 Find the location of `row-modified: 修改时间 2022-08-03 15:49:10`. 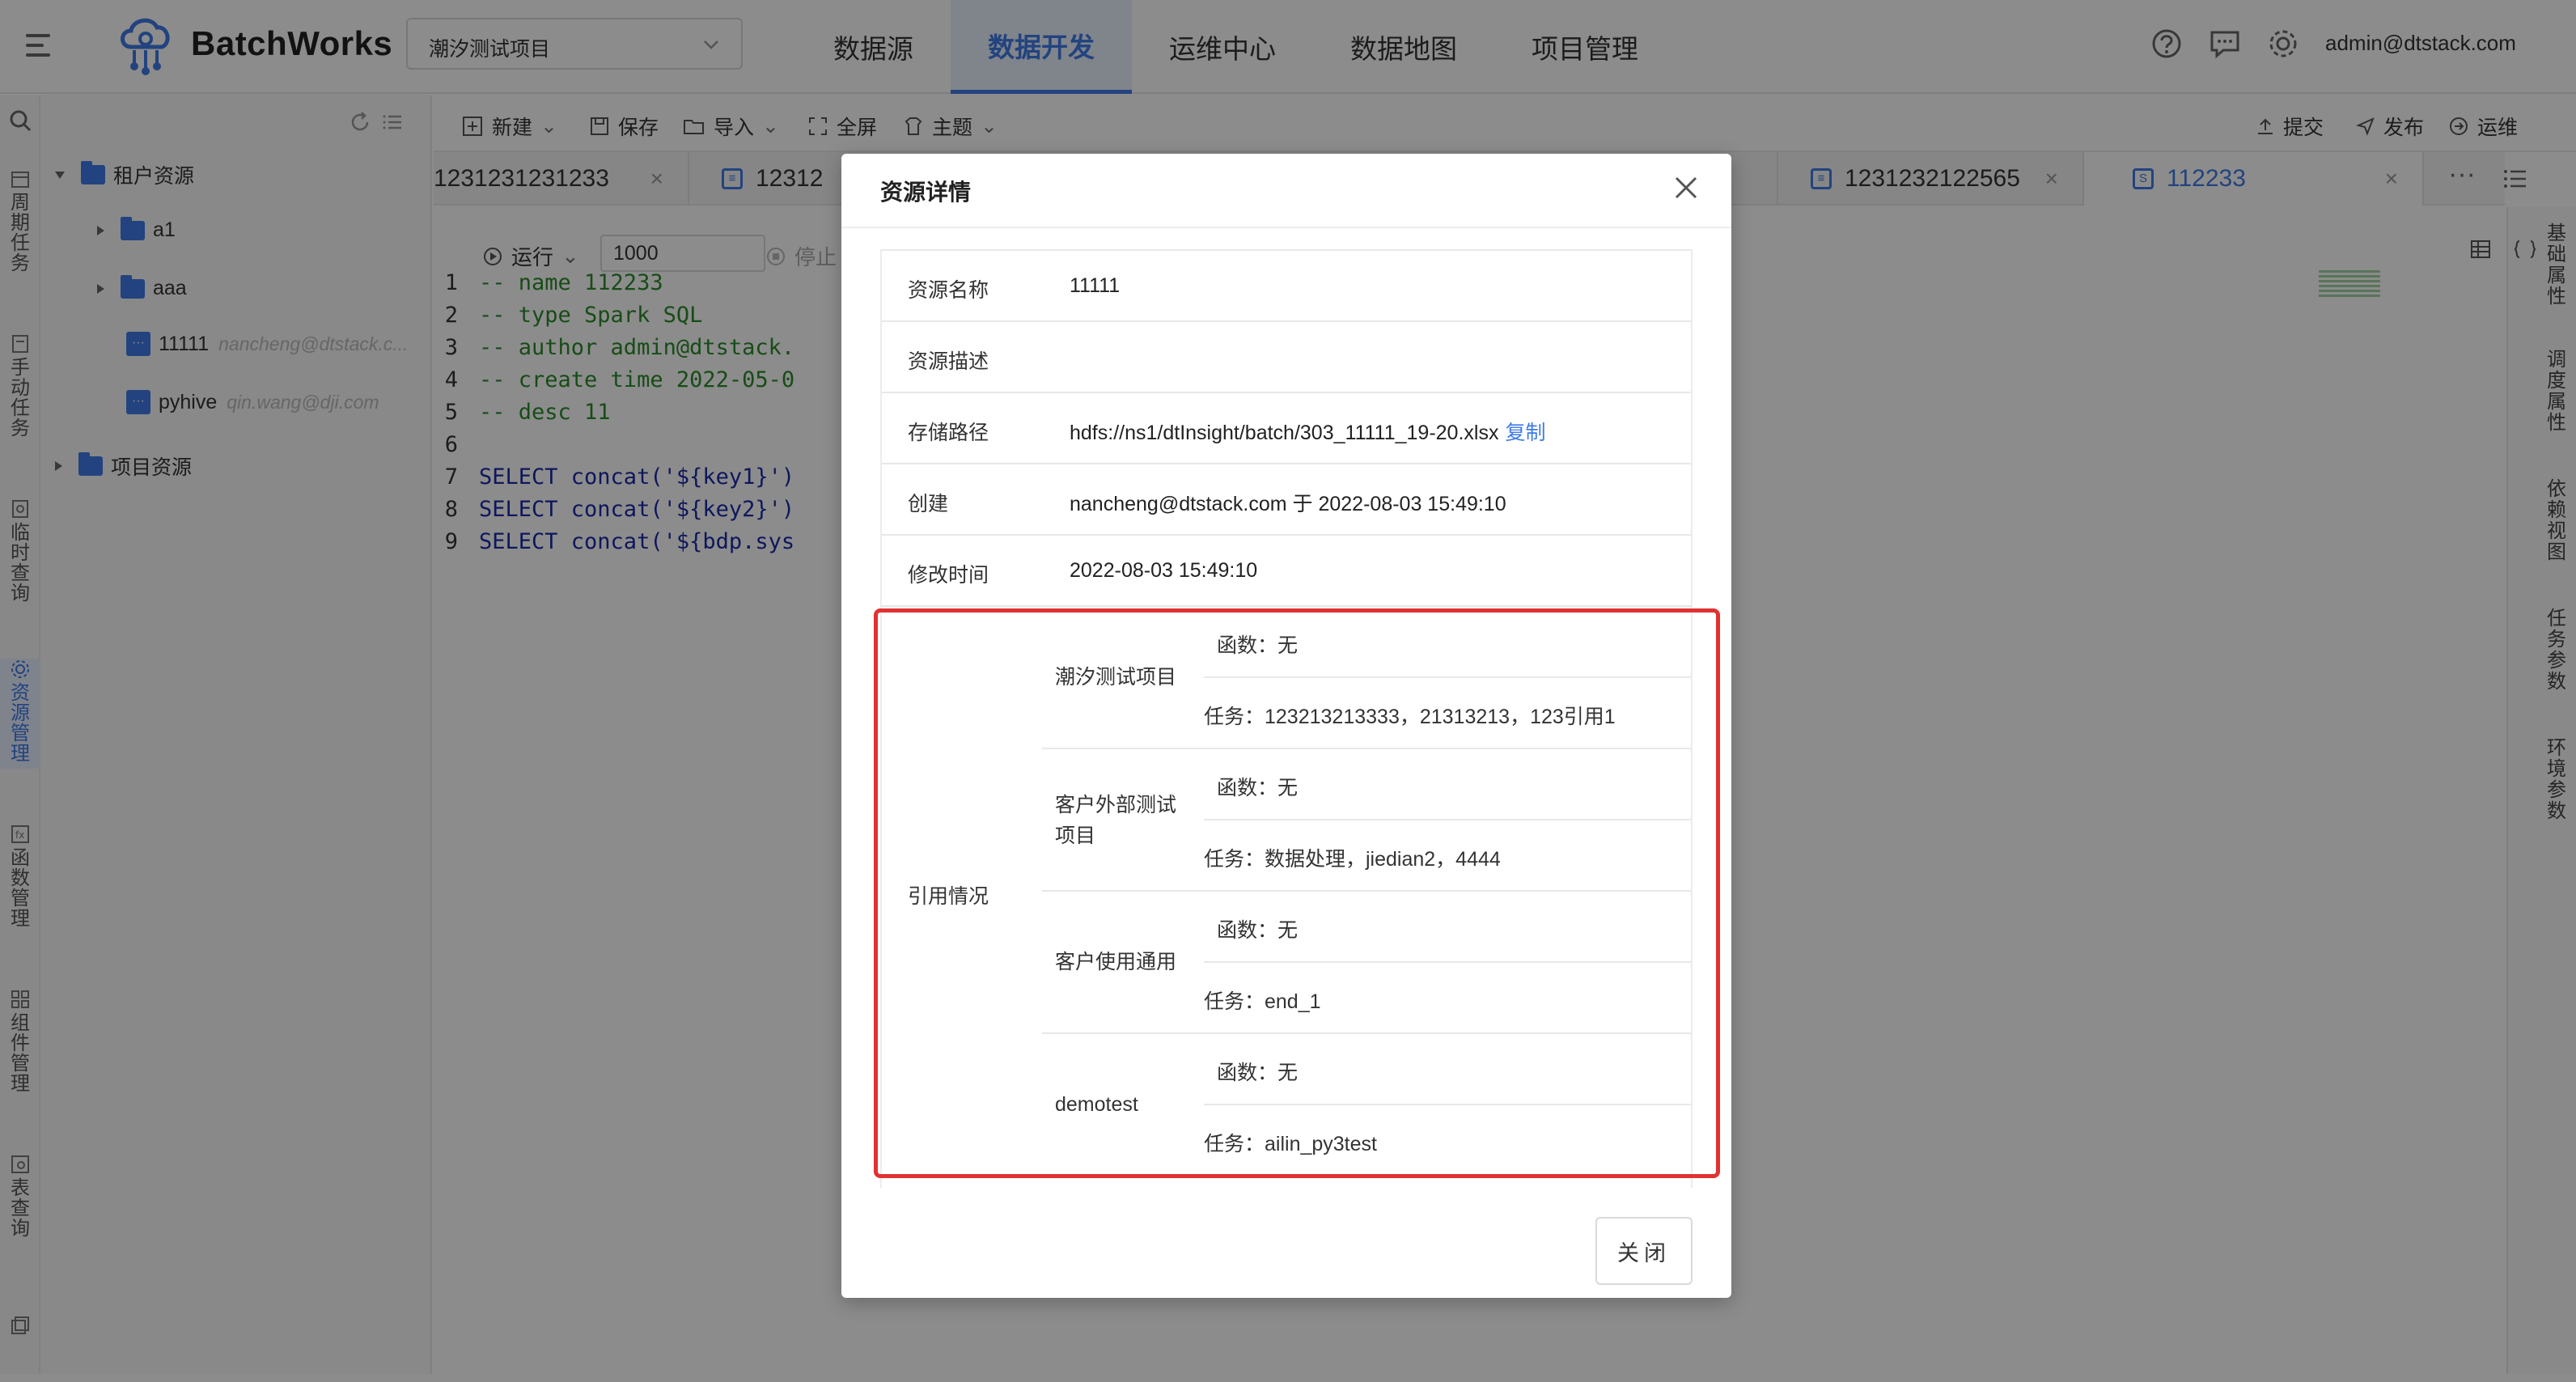

row-modified: 修改时间 2022-08-03 15:49:10 is located at coordinates (1286, 571).